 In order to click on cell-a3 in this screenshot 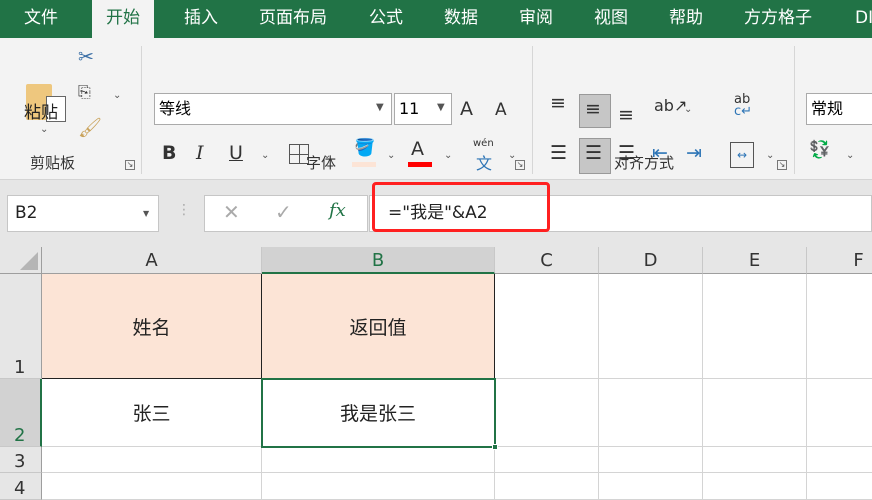, I will do `click(152, 460)`.